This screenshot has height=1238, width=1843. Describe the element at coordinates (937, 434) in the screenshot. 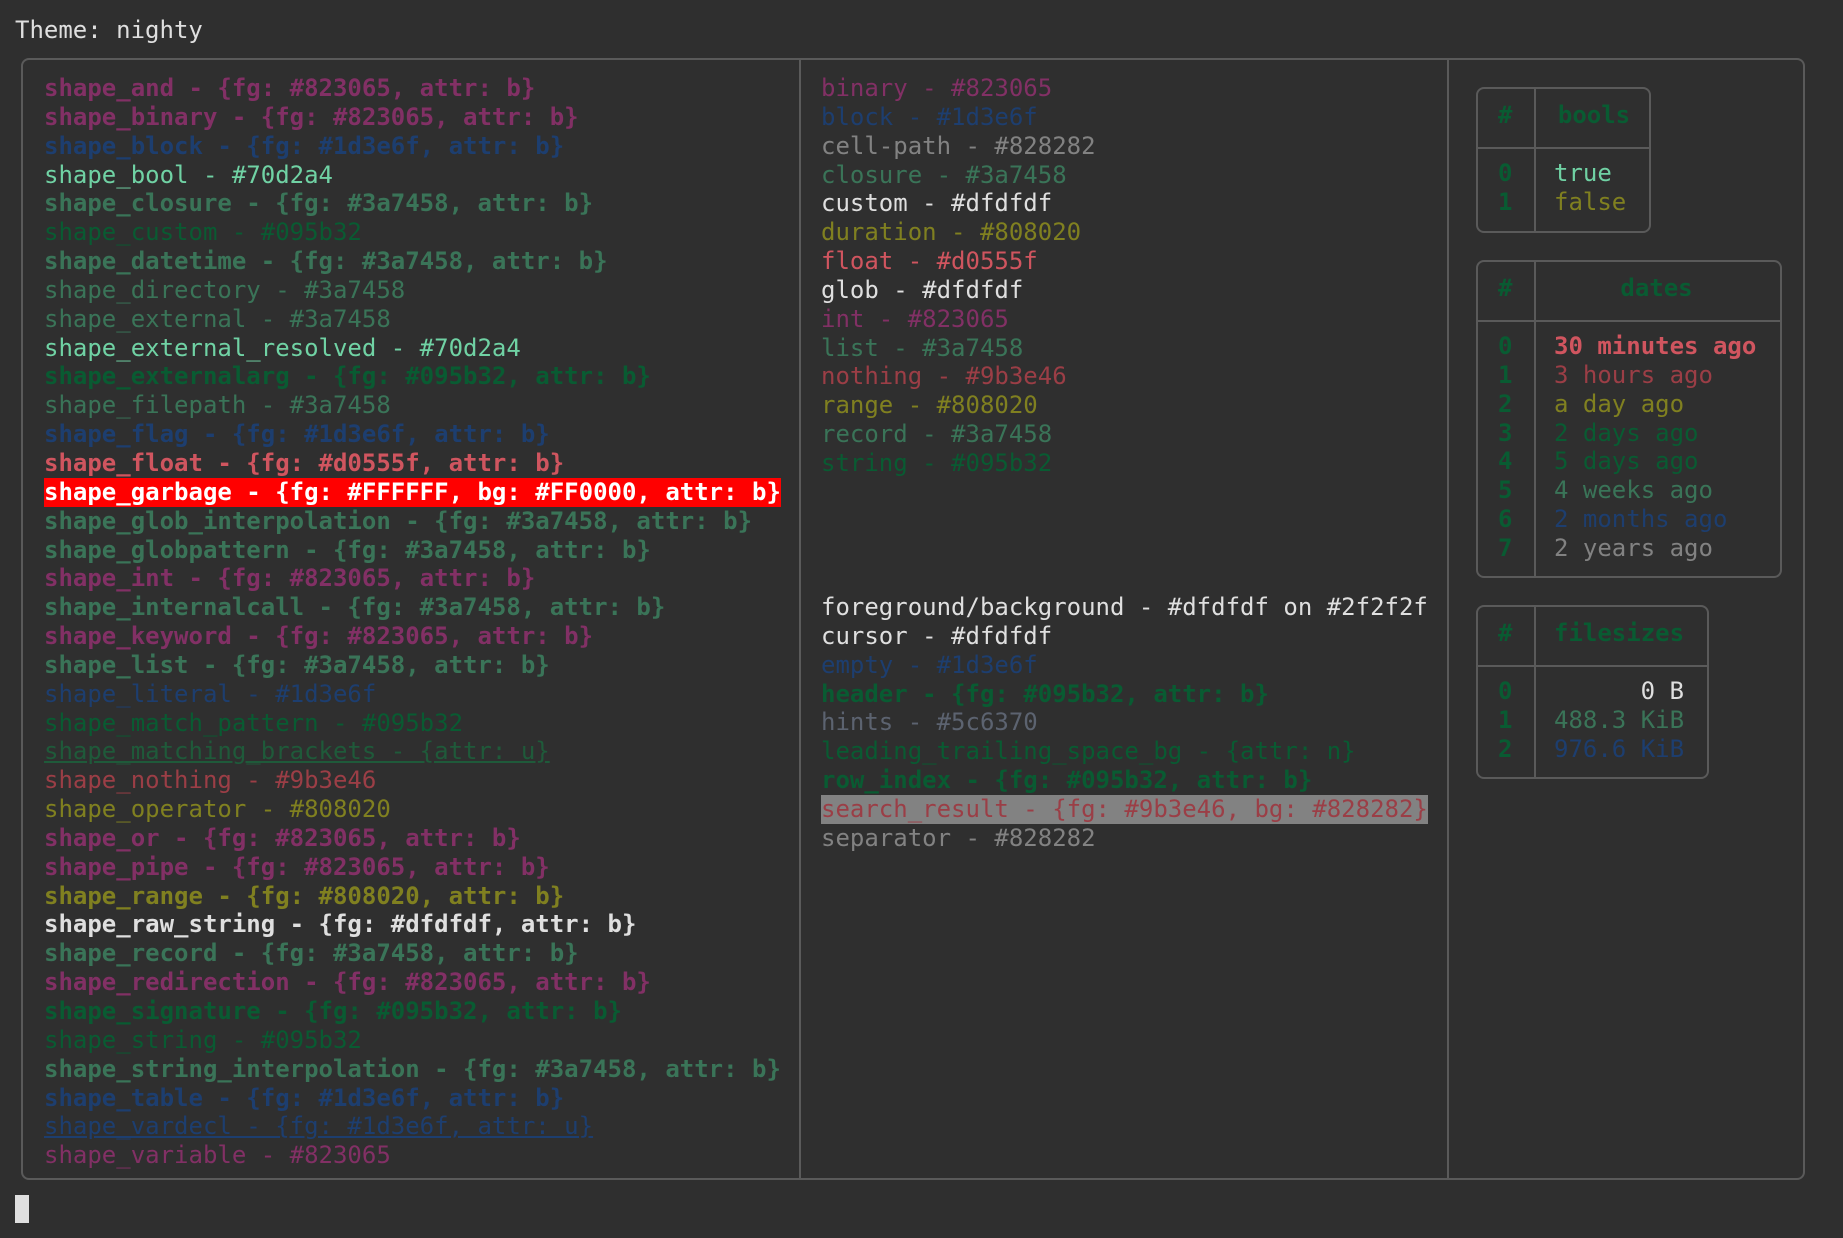

I see `color-entry: record - #3a7458` at that location.